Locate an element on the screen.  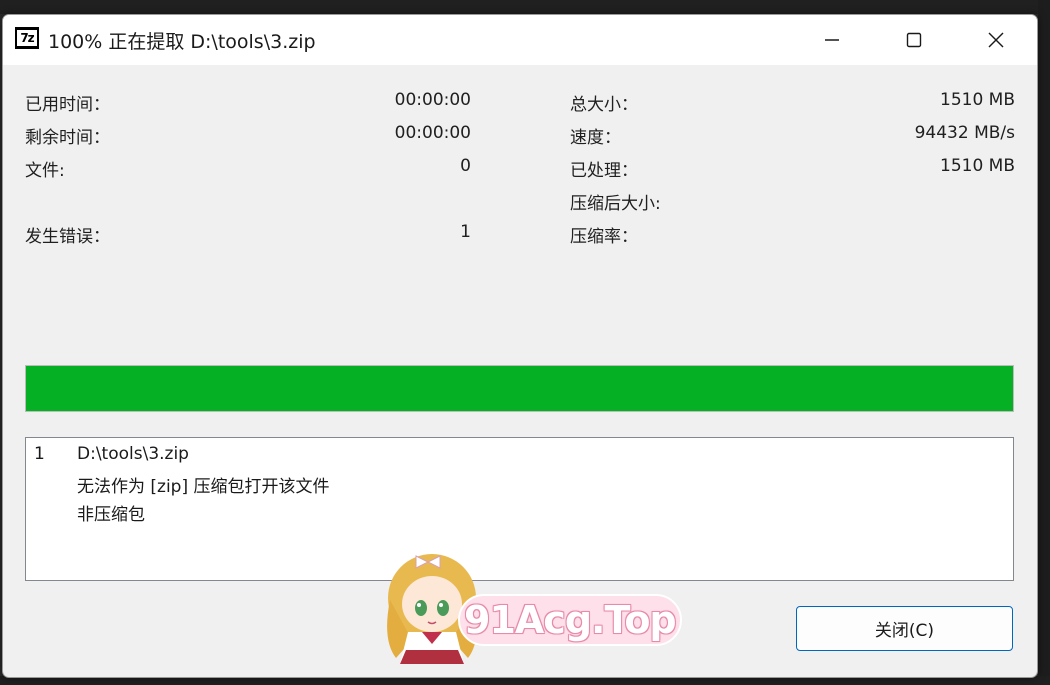
close-window-button is located at coordinates (996, 40).